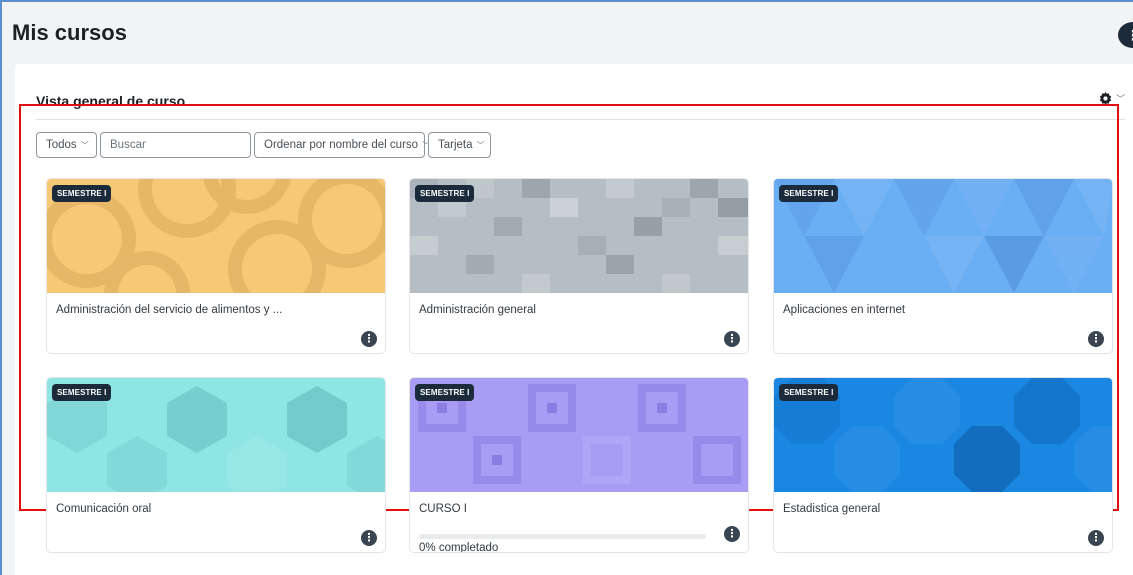 The width and height of the screenshot is (1133, 575). Describe the element at coordinates (1125, 35) in the screenshot. I see `user-menu-button: ⋮` at that location.